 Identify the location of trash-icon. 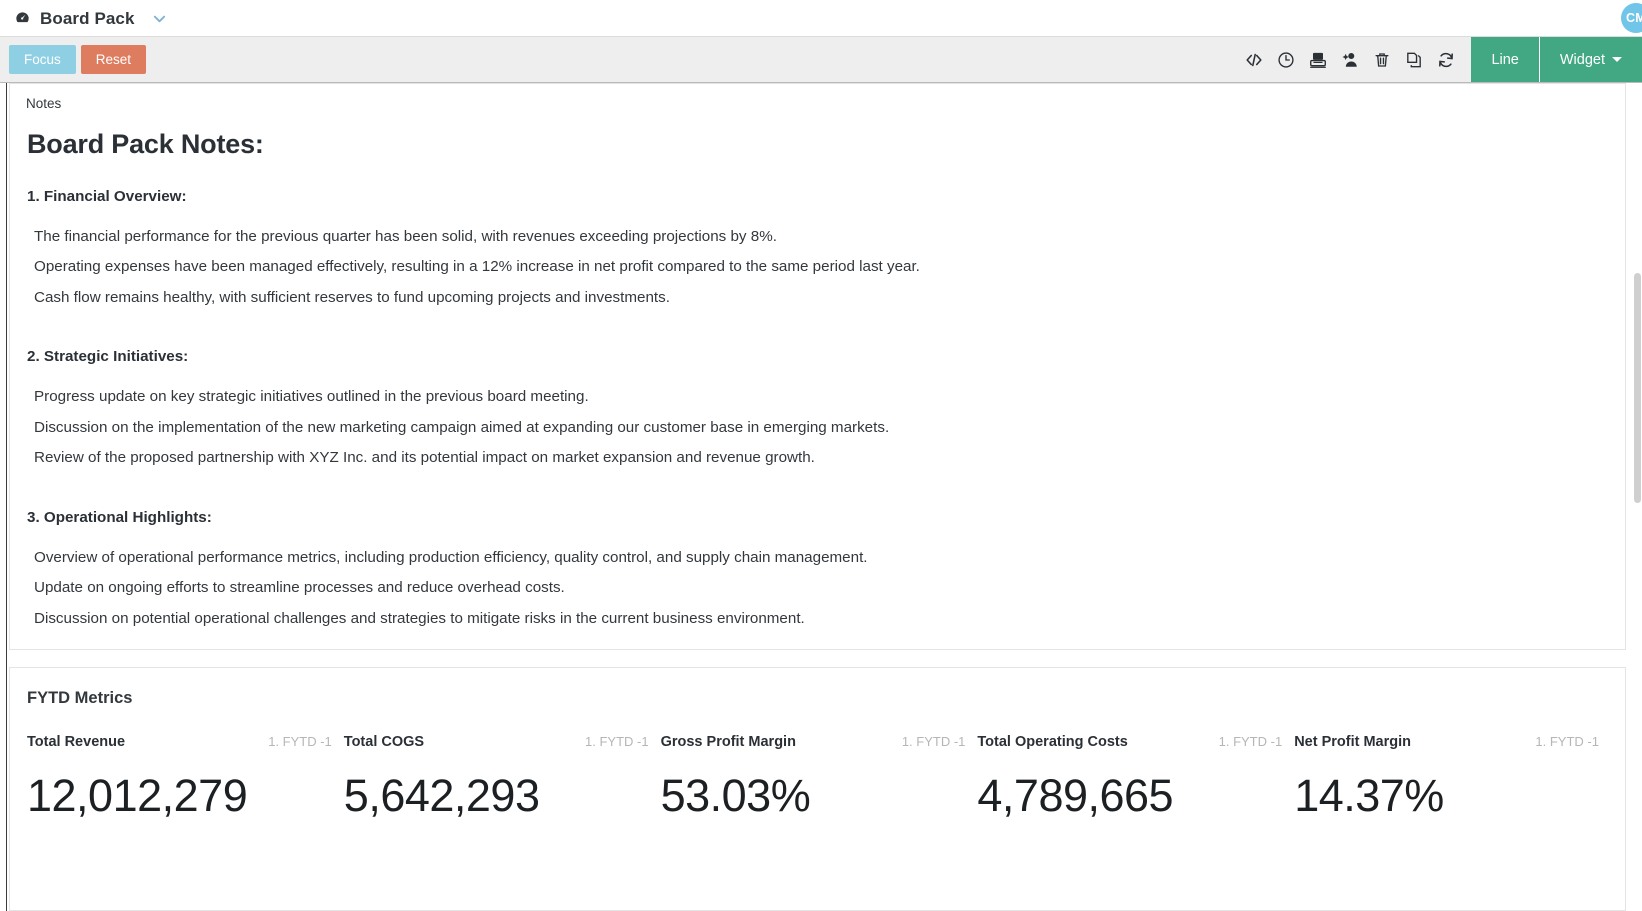
(1382, 60).